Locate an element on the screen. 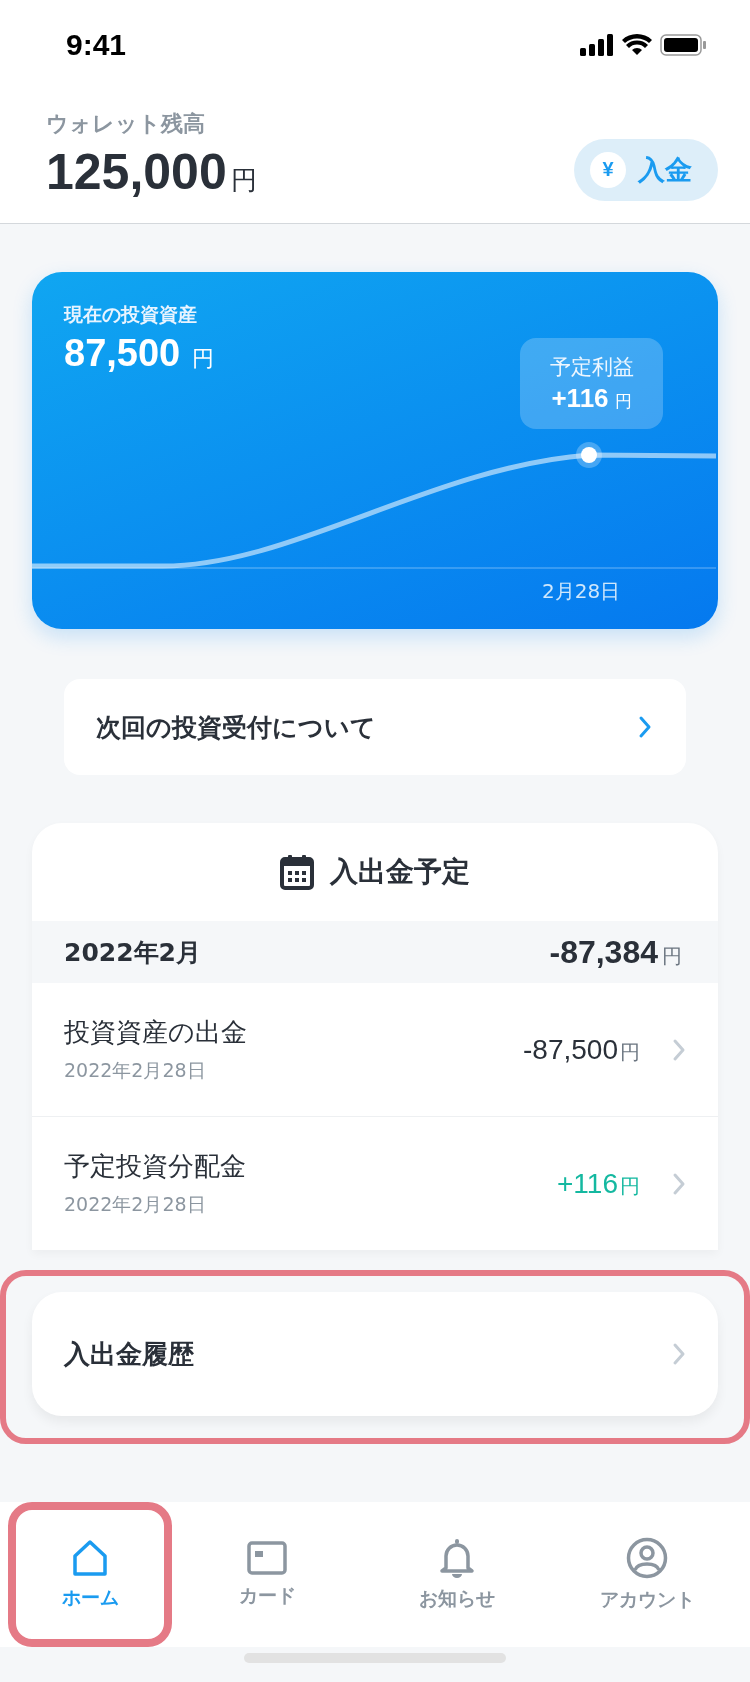 The width and height of the screenshot is (750, 1682). item-amount: +116 is located at coordinates (587, 1183).